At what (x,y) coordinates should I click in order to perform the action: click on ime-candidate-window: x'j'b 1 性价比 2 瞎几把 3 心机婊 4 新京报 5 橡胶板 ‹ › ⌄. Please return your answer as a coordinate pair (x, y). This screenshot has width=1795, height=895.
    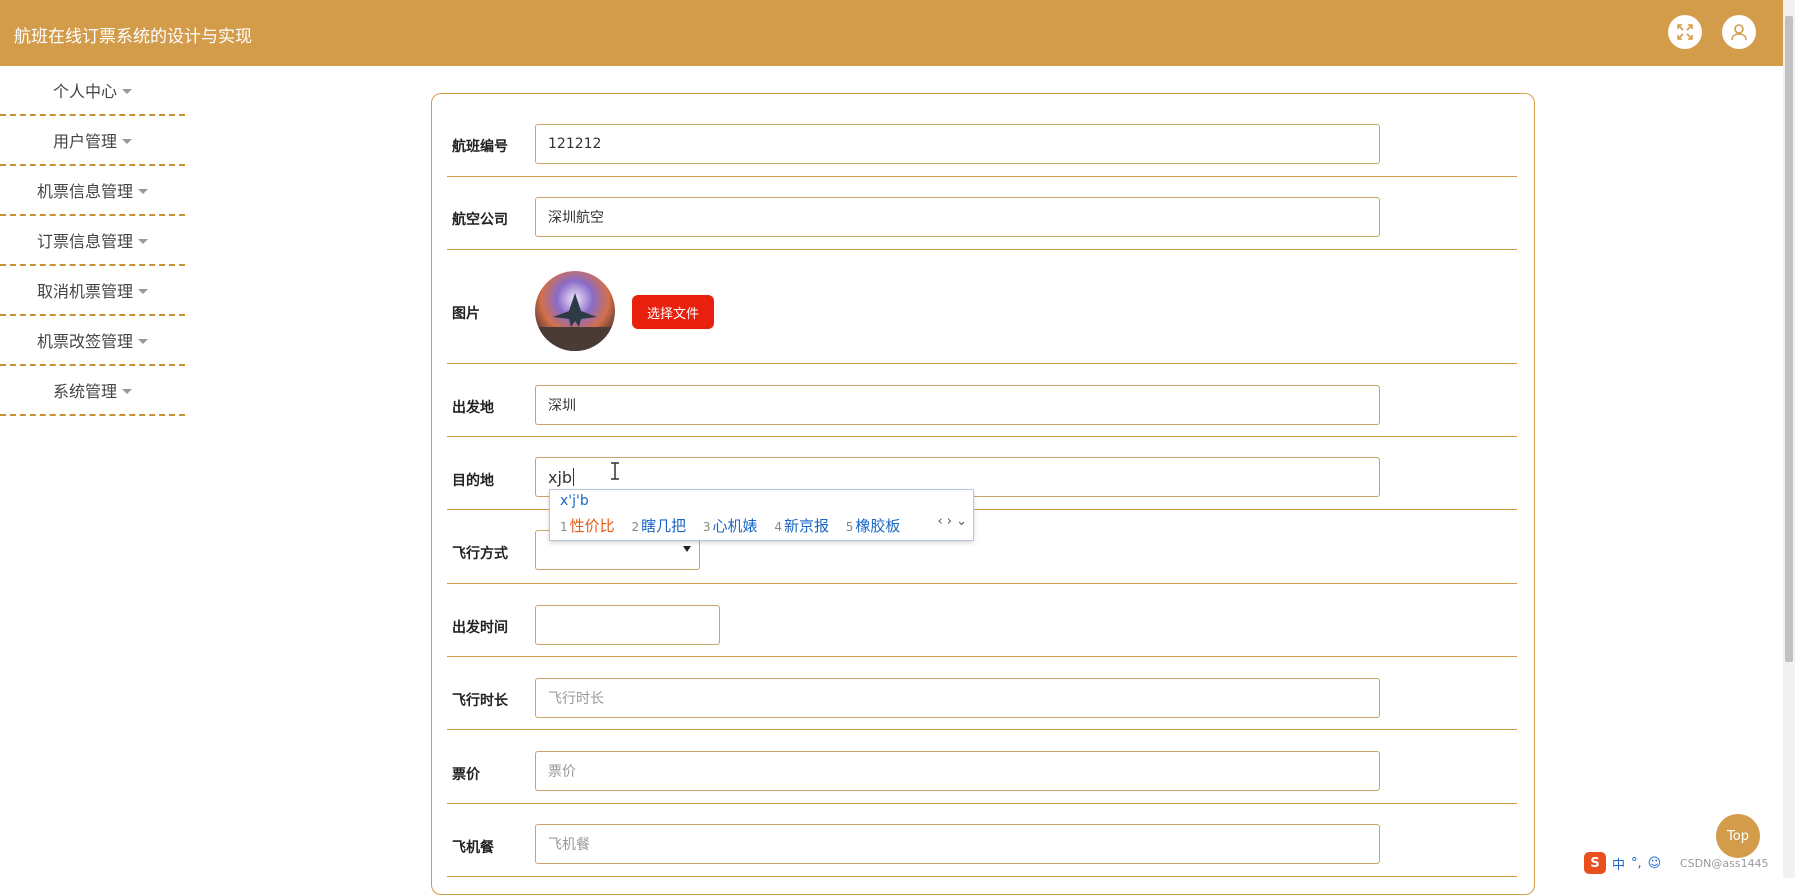
    Looking at the image, I should click on (761, 515).